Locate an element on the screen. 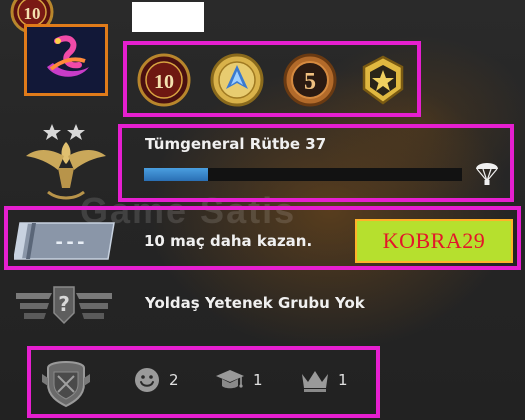  promo-code-text: KOBRA29 is located at coordinates (434, 240).